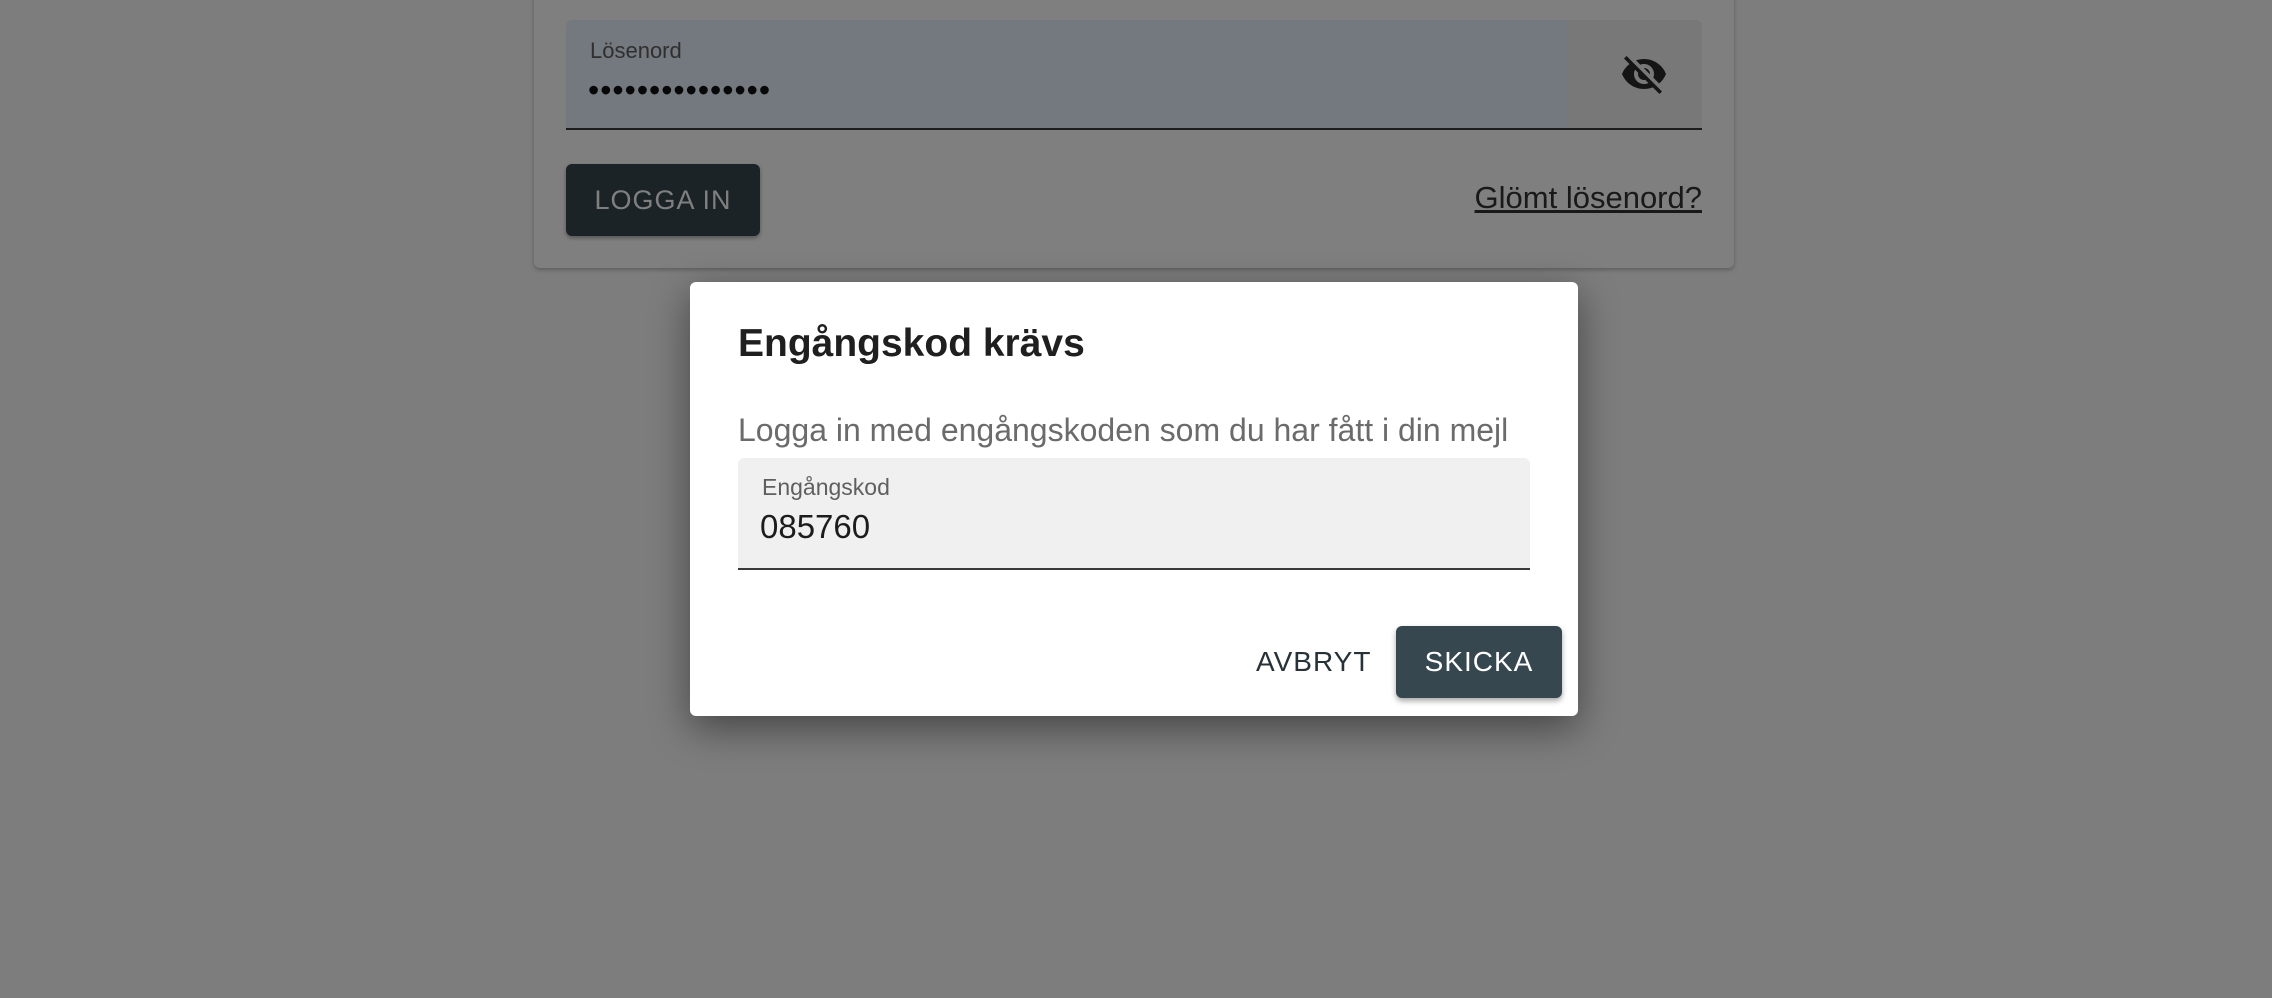  Describe the element at coordinates (911, 343) in the screenshot. I see `dialog-title: Engångskod krävs` at that location.